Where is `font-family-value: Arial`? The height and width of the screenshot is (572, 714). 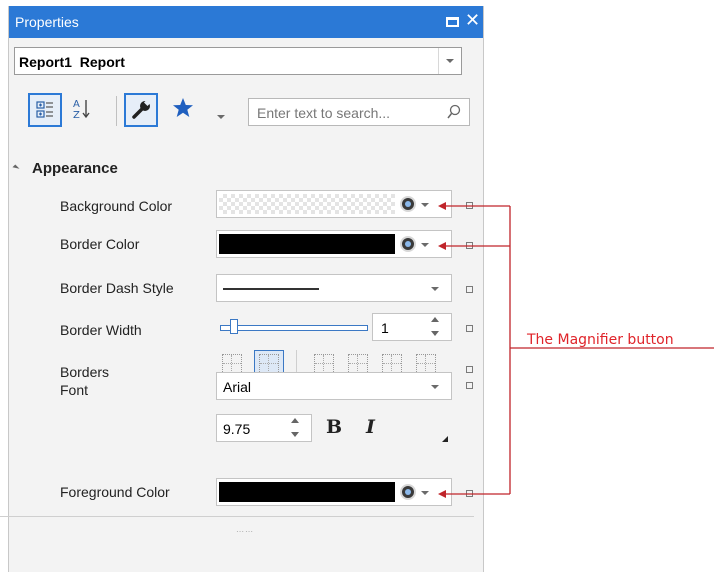 font-family-value: Arial is located at coordinates (237, 387).